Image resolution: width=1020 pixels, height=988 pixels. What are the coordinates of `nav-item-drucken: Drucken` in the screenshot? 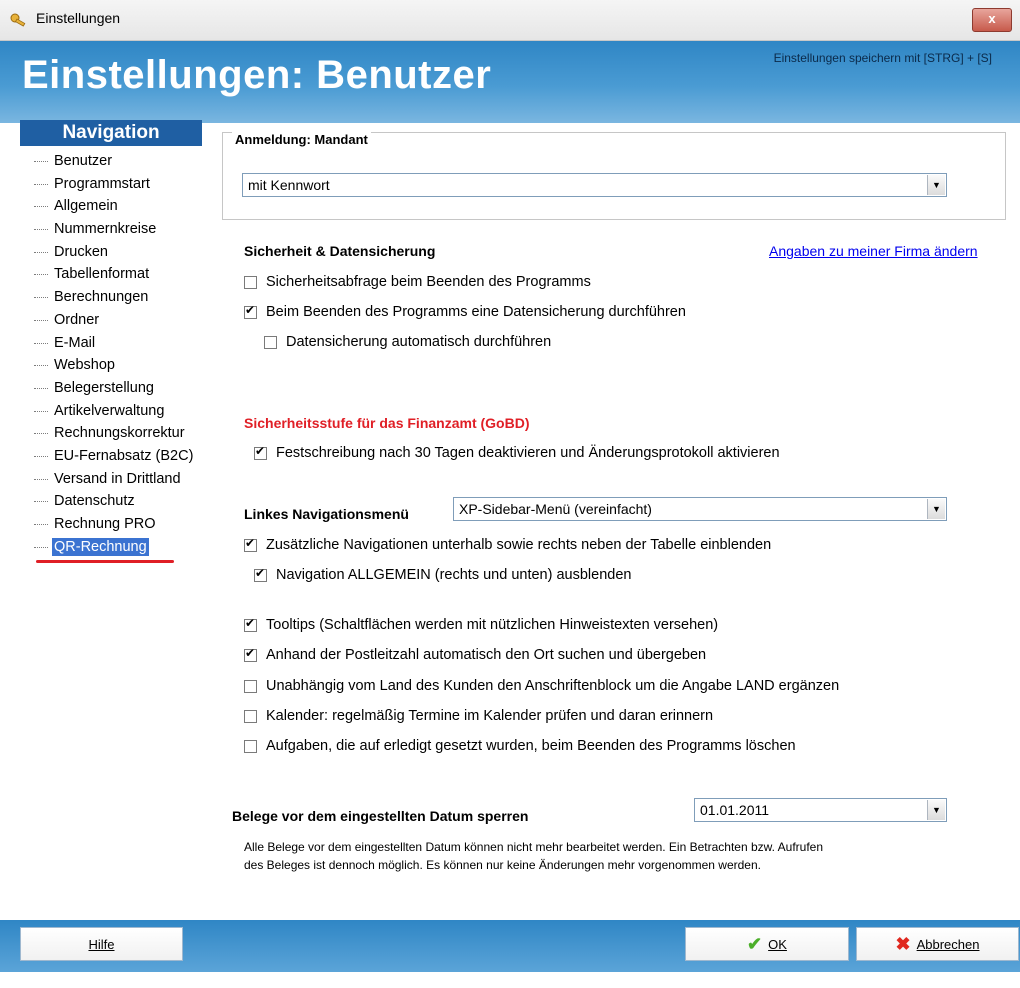 It's located at (114, 252).